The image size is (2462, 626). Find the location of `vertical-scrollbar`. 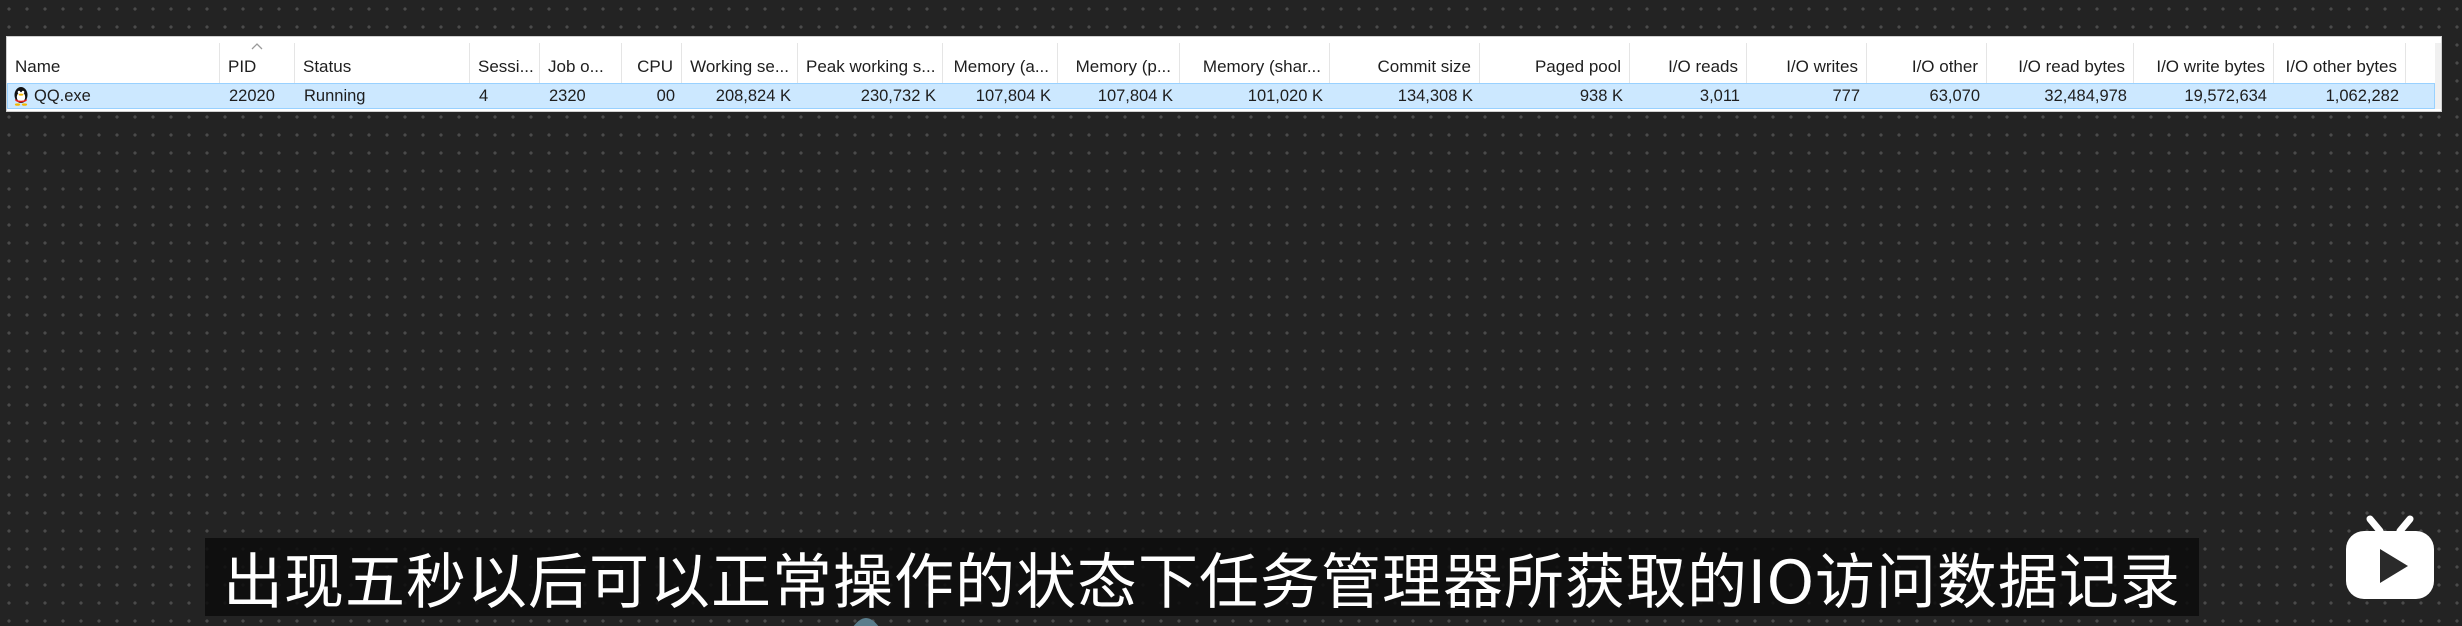

vertical-scrollbar is located at coordinates (2438, 76).